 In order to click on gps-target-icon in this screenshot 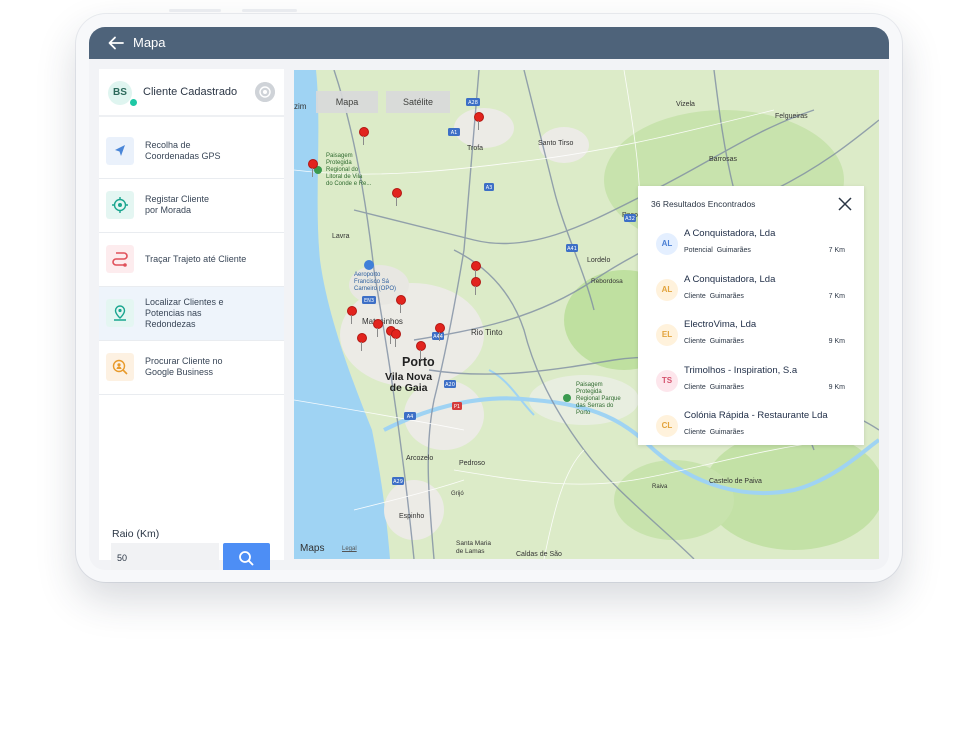, I will do `click(265, 92)`.